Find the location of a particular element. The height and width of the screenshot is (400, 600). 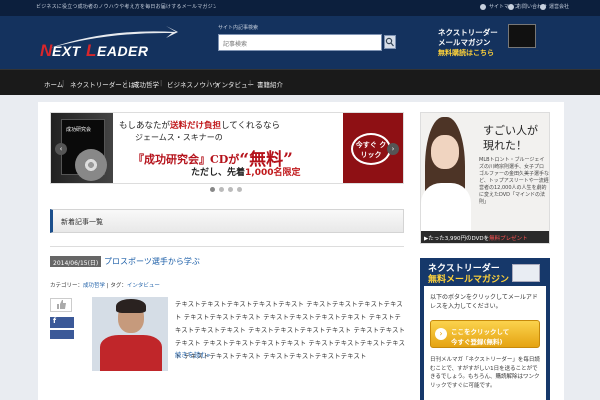

nextleader-logo: N EXT L EADER is located at coordinates (108, 43).